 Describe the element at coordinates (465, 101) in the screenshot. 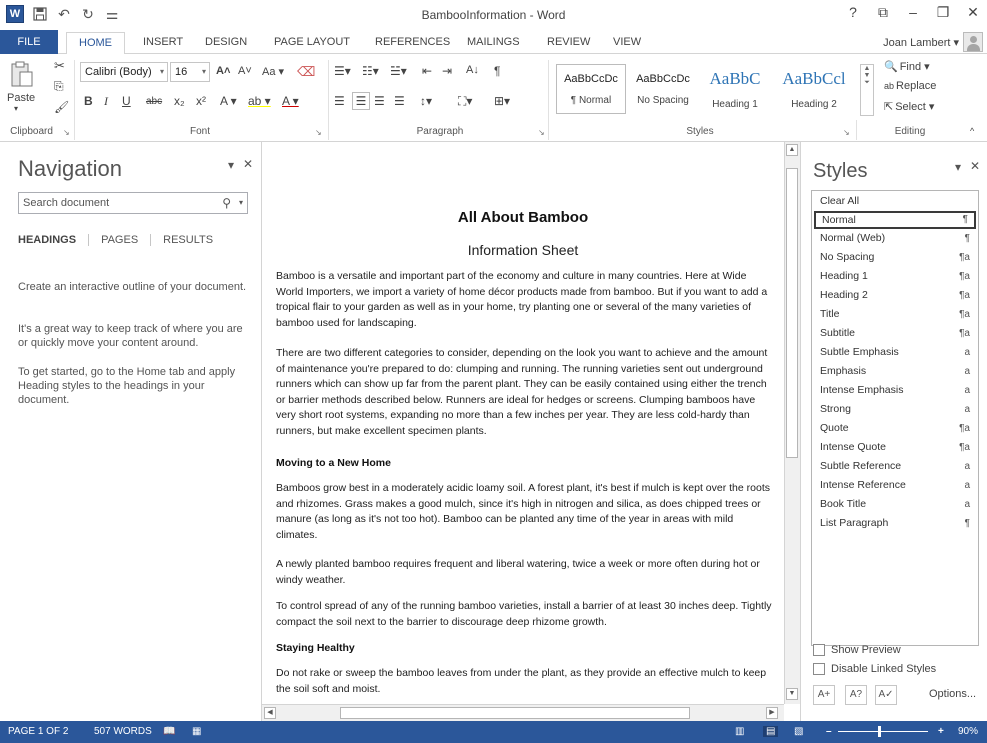

I see `shading-icon: ⛶▾` at that location.